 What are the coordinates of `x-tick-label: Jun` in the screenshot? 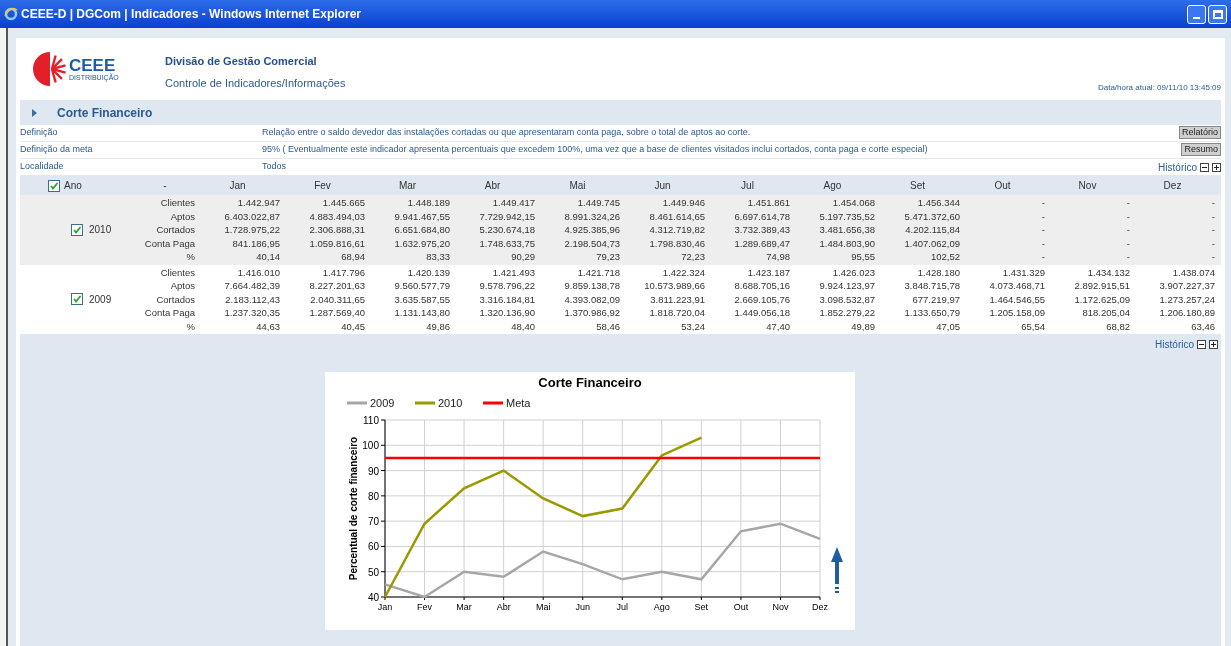 It's located at (582, 607).